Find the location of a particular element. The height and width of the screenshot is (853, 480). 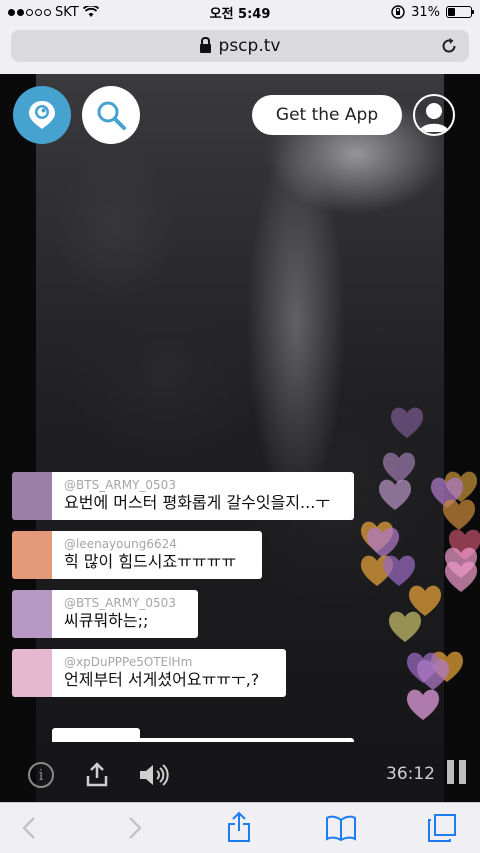

pause-icon is located at coordinates (450, 772).